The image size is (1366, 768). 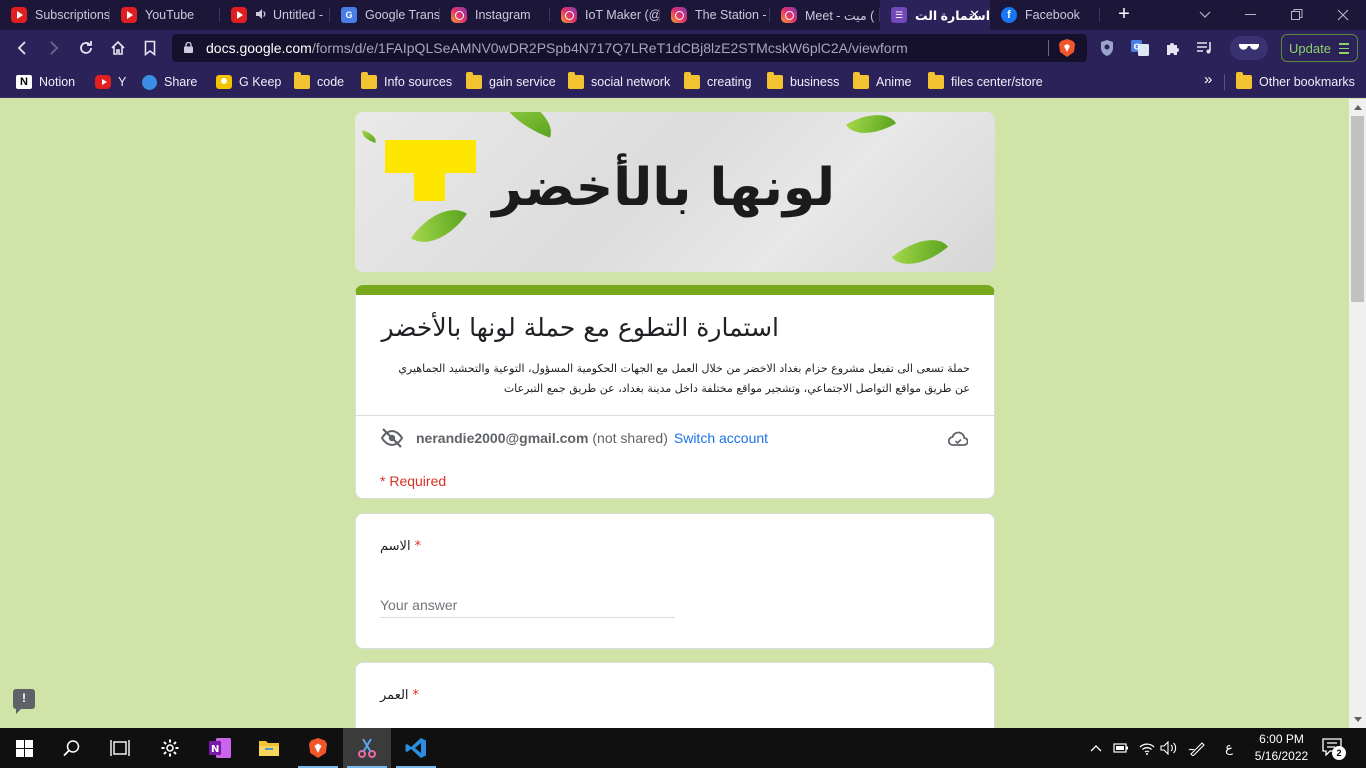 What do you see at coordinates (675, 581) in the screenshot?
I see `question-card-name: الاسم *` at bounding box center [675, 581].